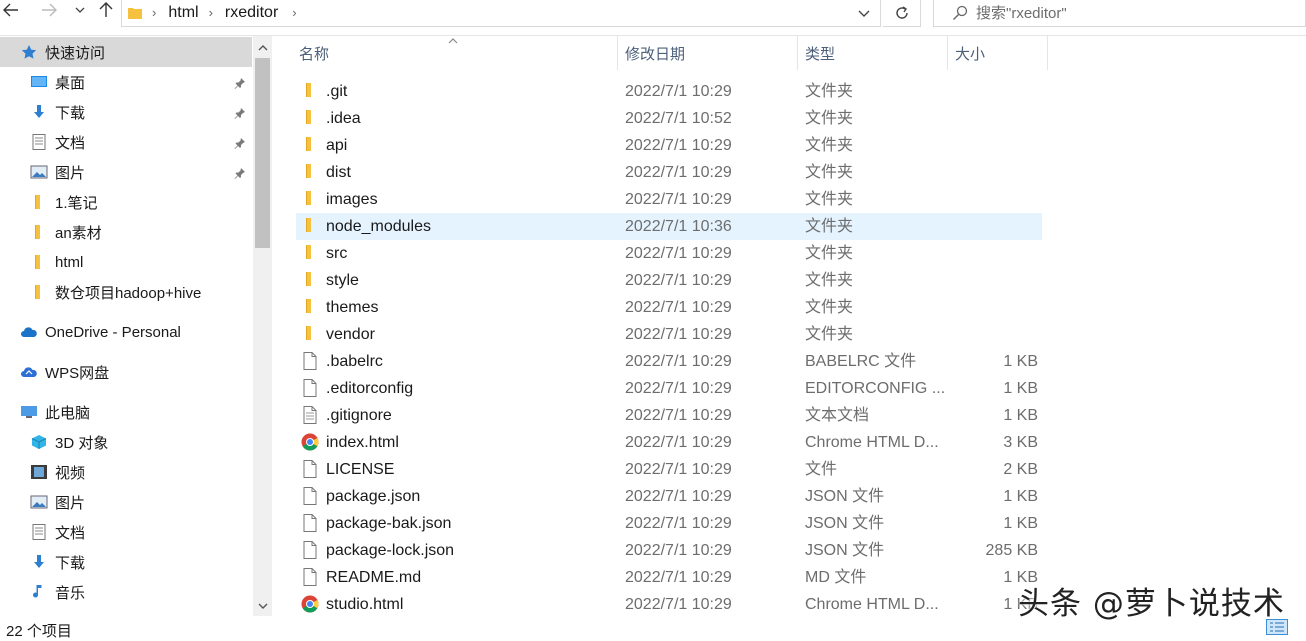 This screenshot has height=641, width=1306. I want to click on sidebar-item-label: 数仓项目hadoop+hive, so click(128, 293).